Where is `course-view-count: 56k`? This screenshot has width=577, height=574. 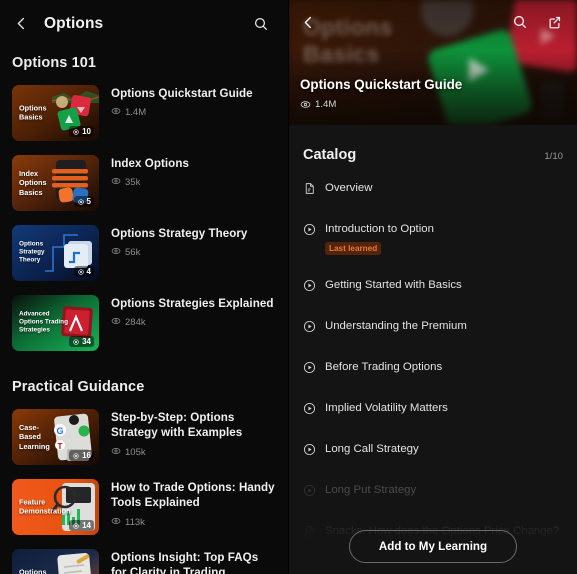
course-view-count: 56k is located at coordinates (193, 252).